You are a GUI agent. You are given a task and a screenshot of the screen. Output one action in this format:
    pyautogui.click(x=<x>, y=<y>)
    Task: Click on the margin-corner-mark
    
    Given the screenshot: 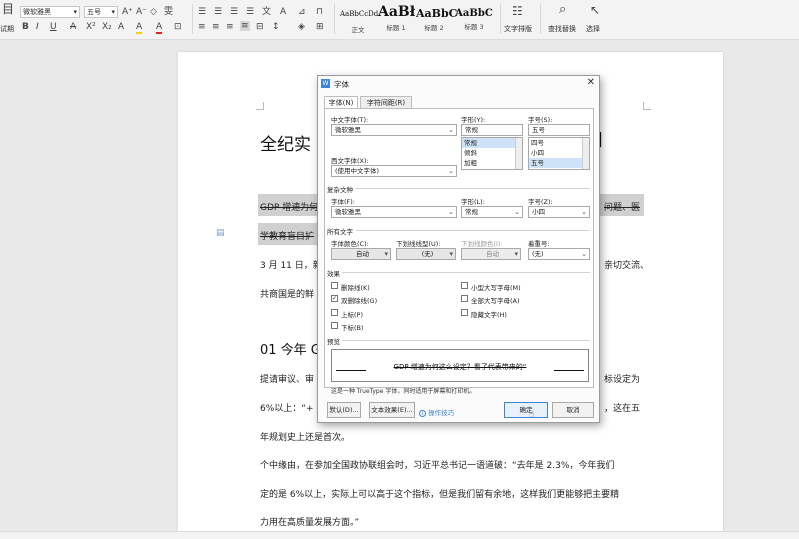 What is the action you would take?
    pyautogui.click(x=647, y=106)
    